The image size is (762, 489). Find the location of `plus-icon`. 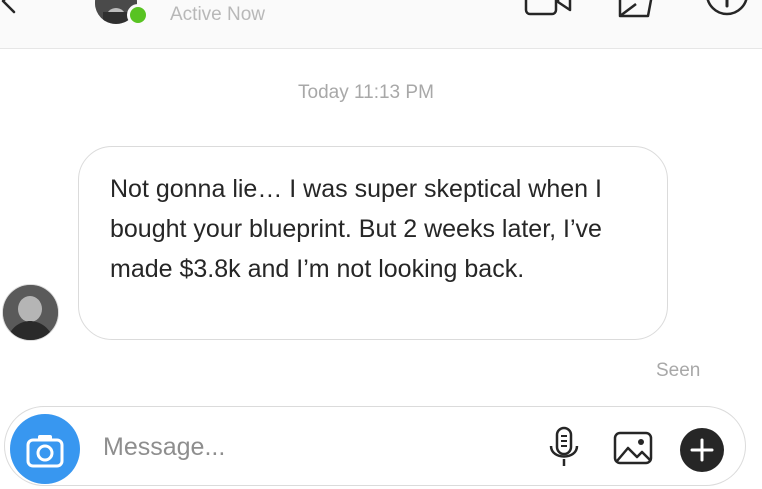

plus-icon is located at coordinates (702, 450).